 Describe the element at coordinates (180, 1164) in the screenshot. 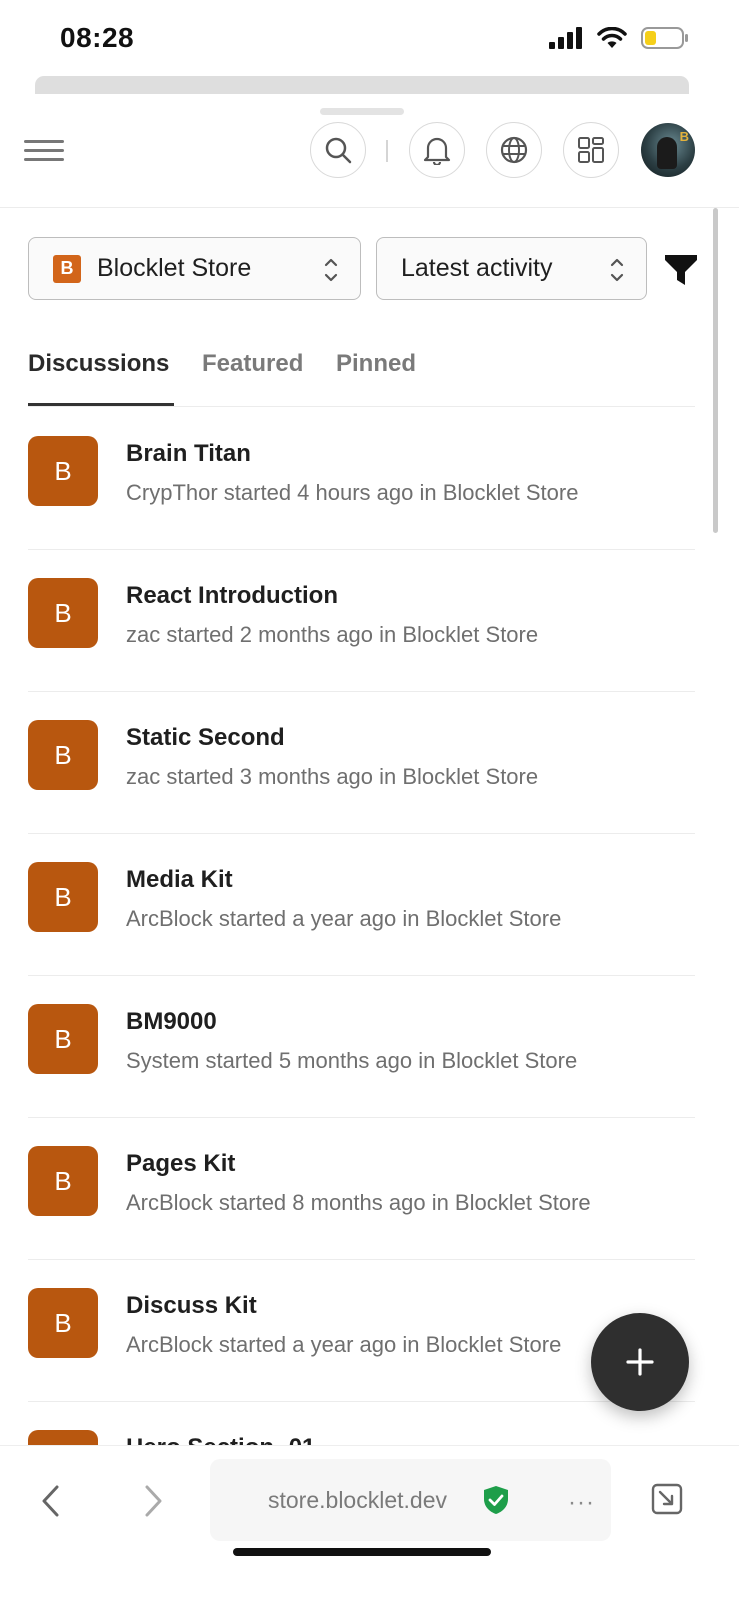

I see `discussion-title: Pages Kit` at that location.